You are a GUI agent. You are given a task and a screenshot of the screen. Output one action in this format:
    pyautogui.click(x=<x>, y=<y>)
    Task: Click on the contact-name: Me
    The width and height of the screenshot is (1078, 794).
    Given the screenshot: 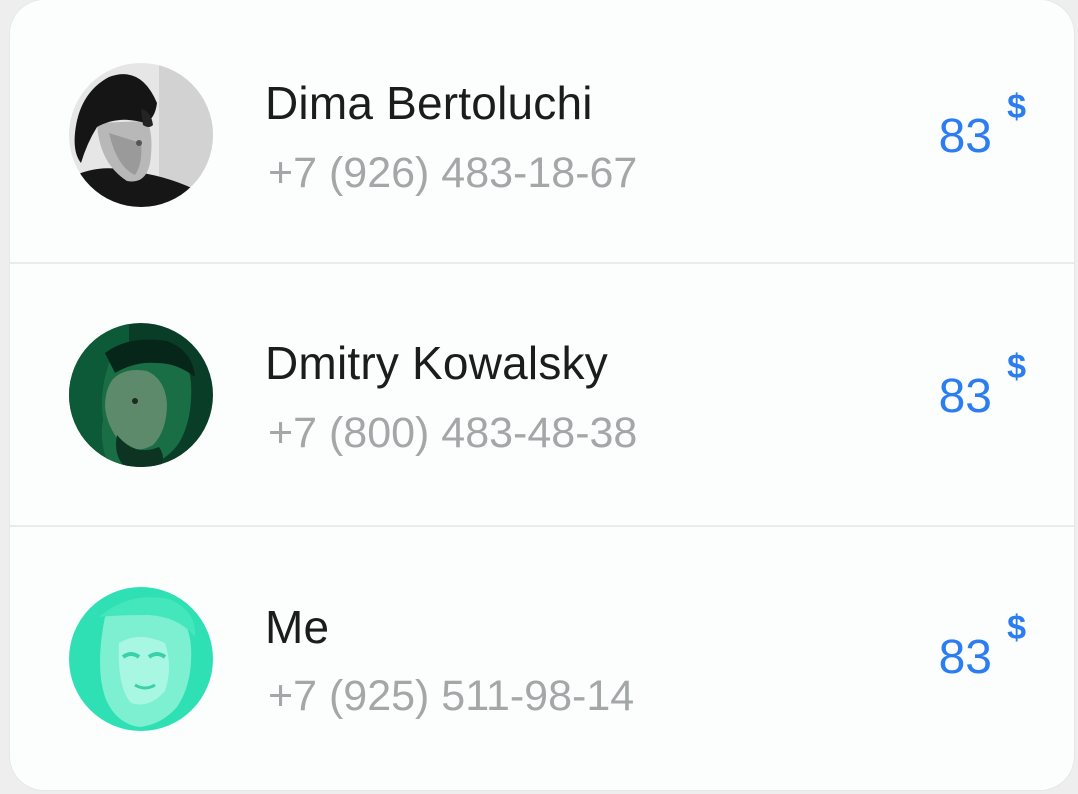 What is the action you would take?
    pyautogui.click(x=297, y=627)
    